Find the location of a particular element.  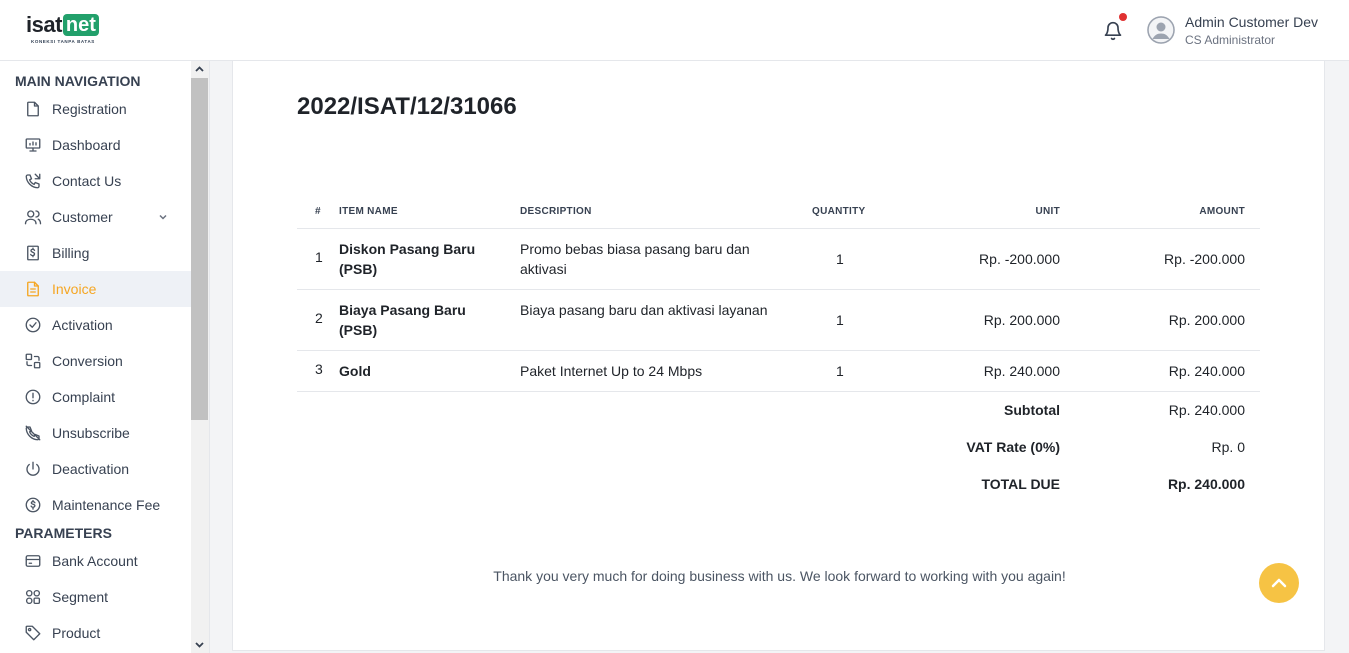

sidebar-item-dashboard: Dashboard is located at coordinates (95, 145).